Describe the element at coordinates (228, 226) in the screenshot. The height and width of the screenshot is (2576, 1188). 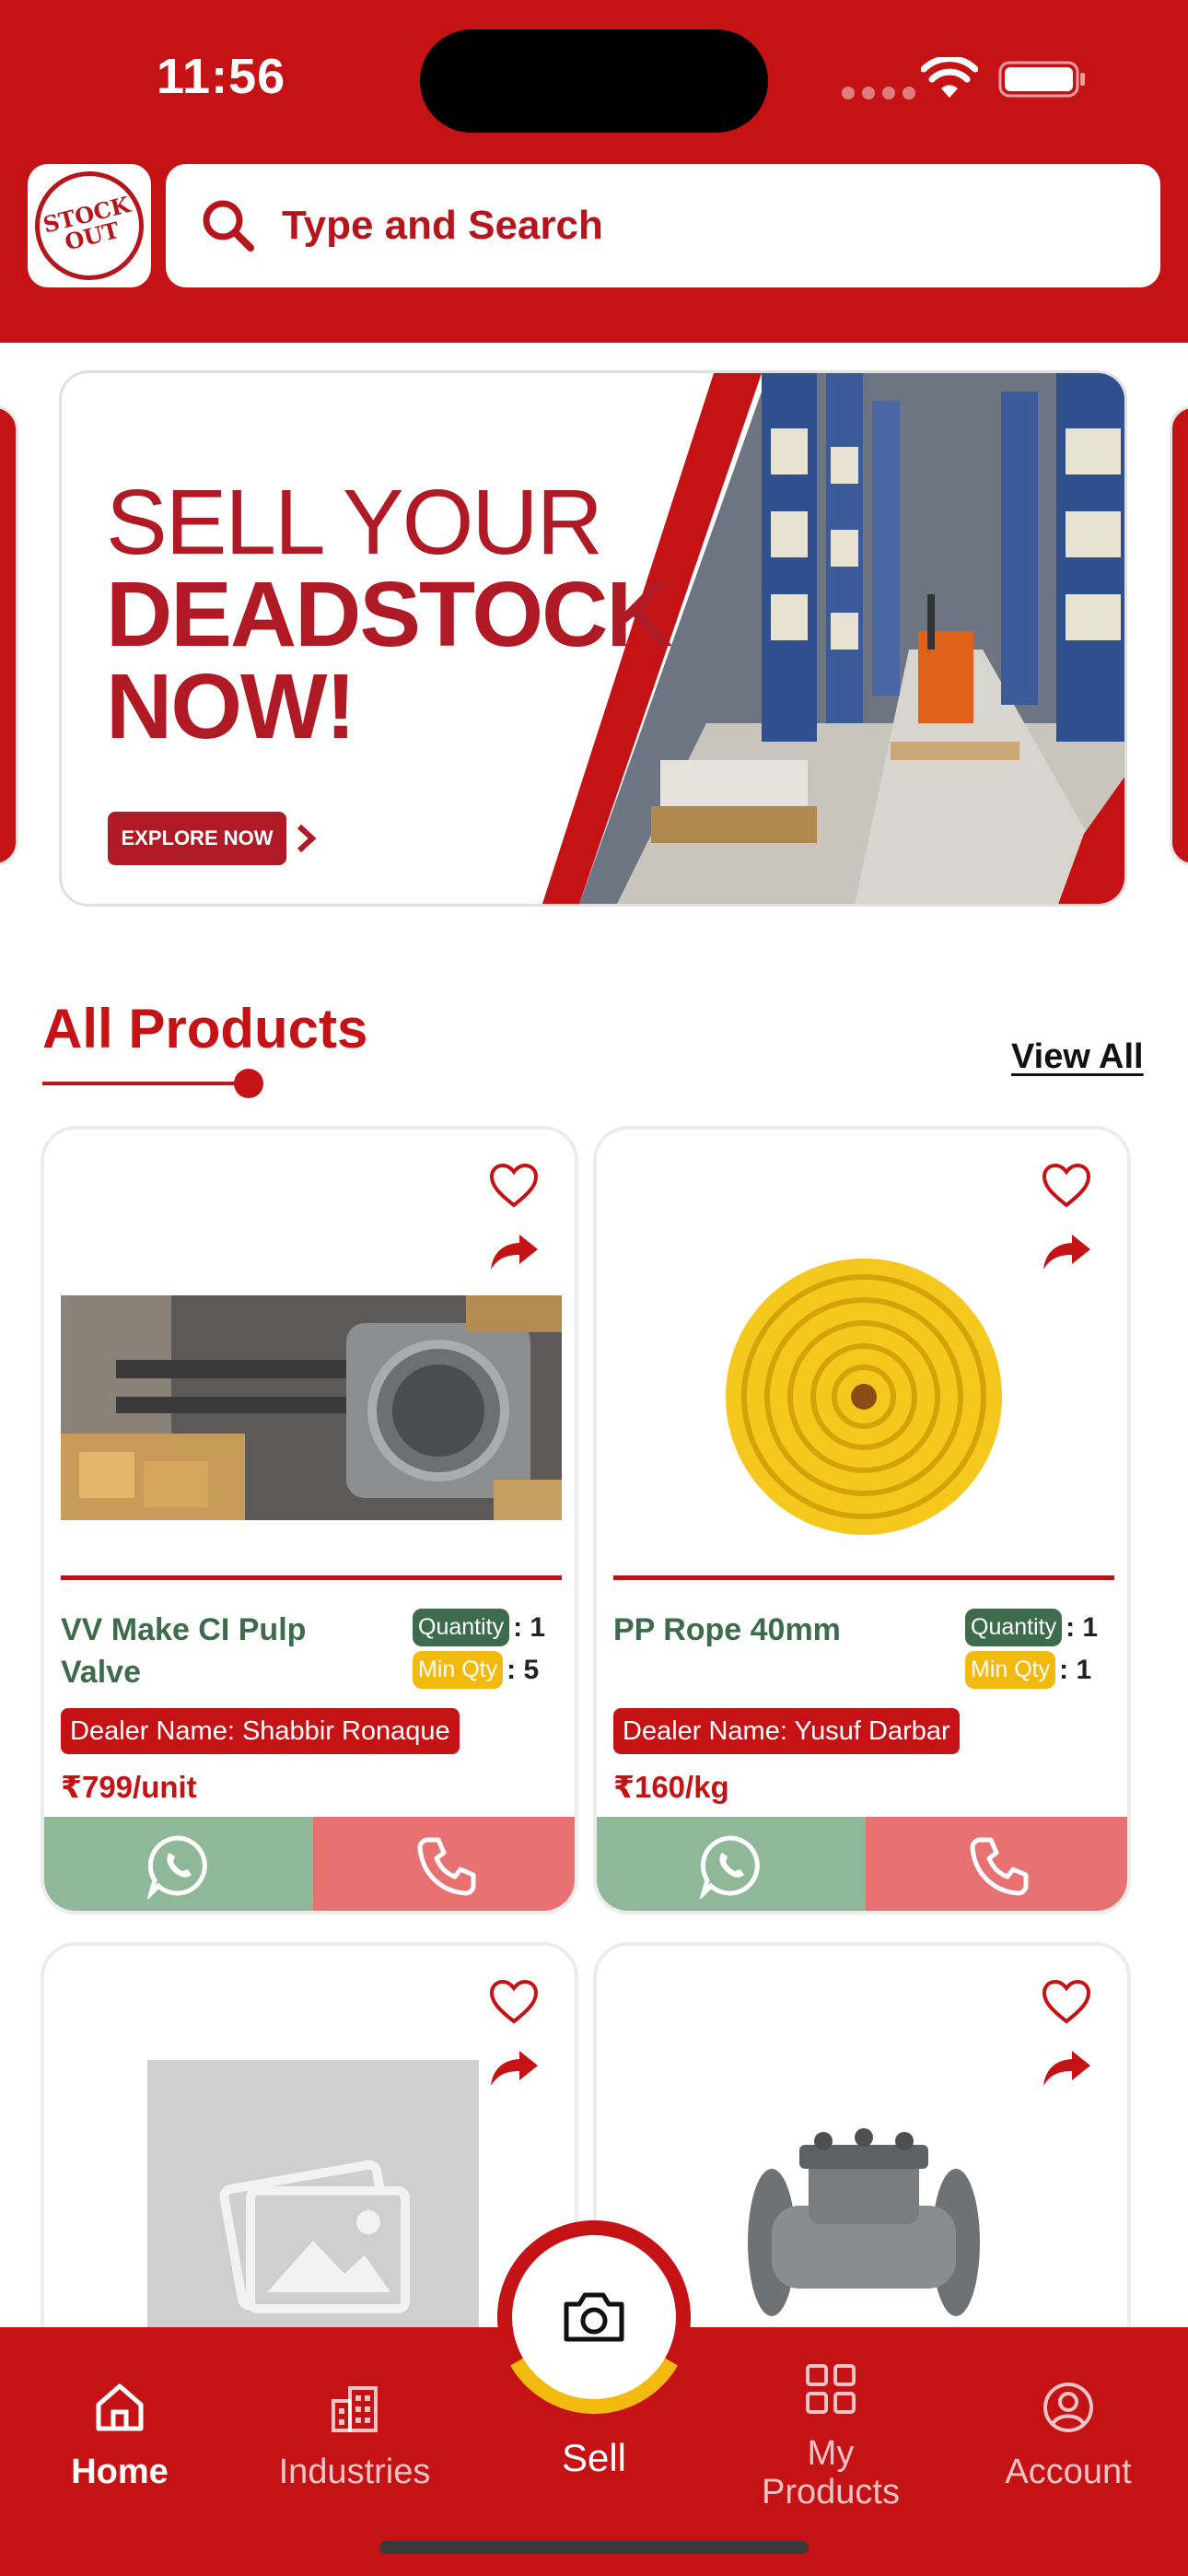
I see `search-icon` at that location.